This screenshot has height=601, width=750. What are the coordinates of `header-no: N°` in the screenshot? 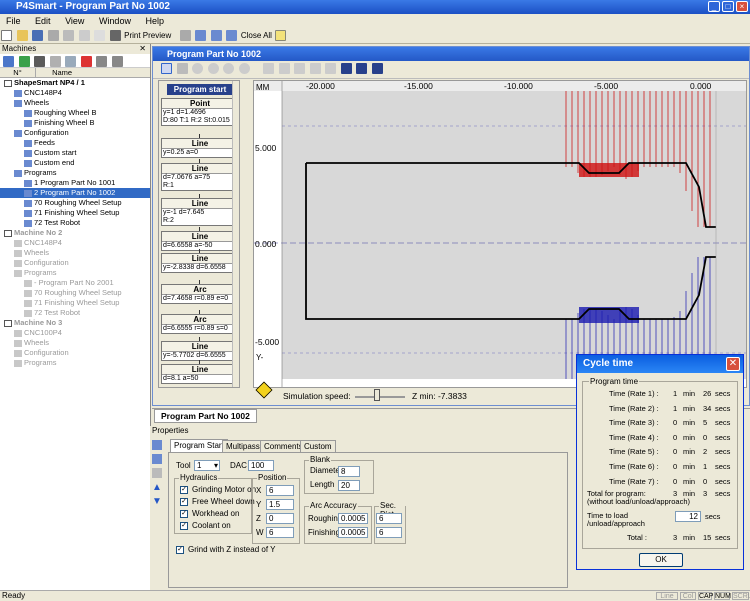 It's located at (18, 73).